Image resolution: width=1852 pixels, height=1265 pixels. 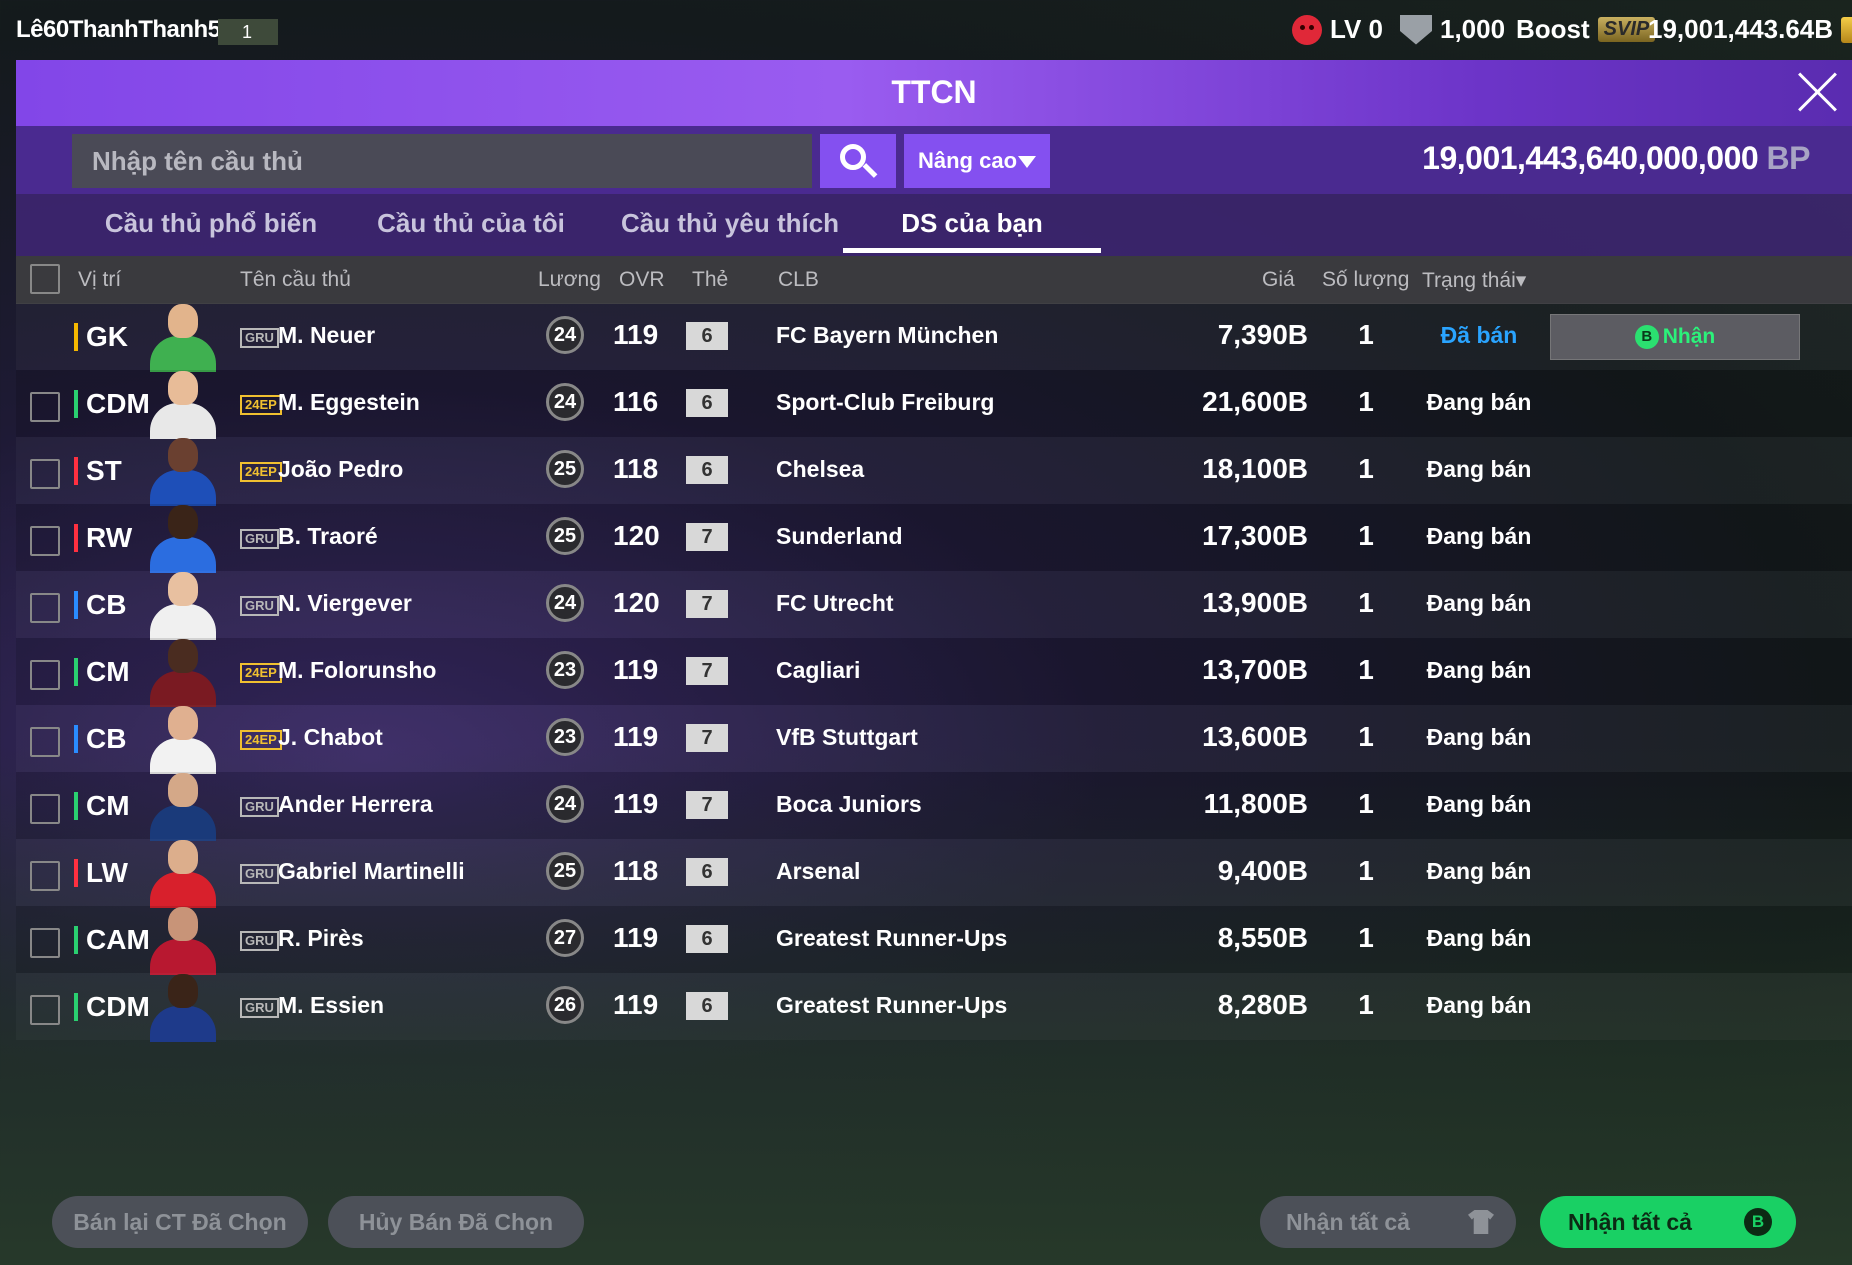 I want to click on player-position: CB, so click(x=100, y=739).